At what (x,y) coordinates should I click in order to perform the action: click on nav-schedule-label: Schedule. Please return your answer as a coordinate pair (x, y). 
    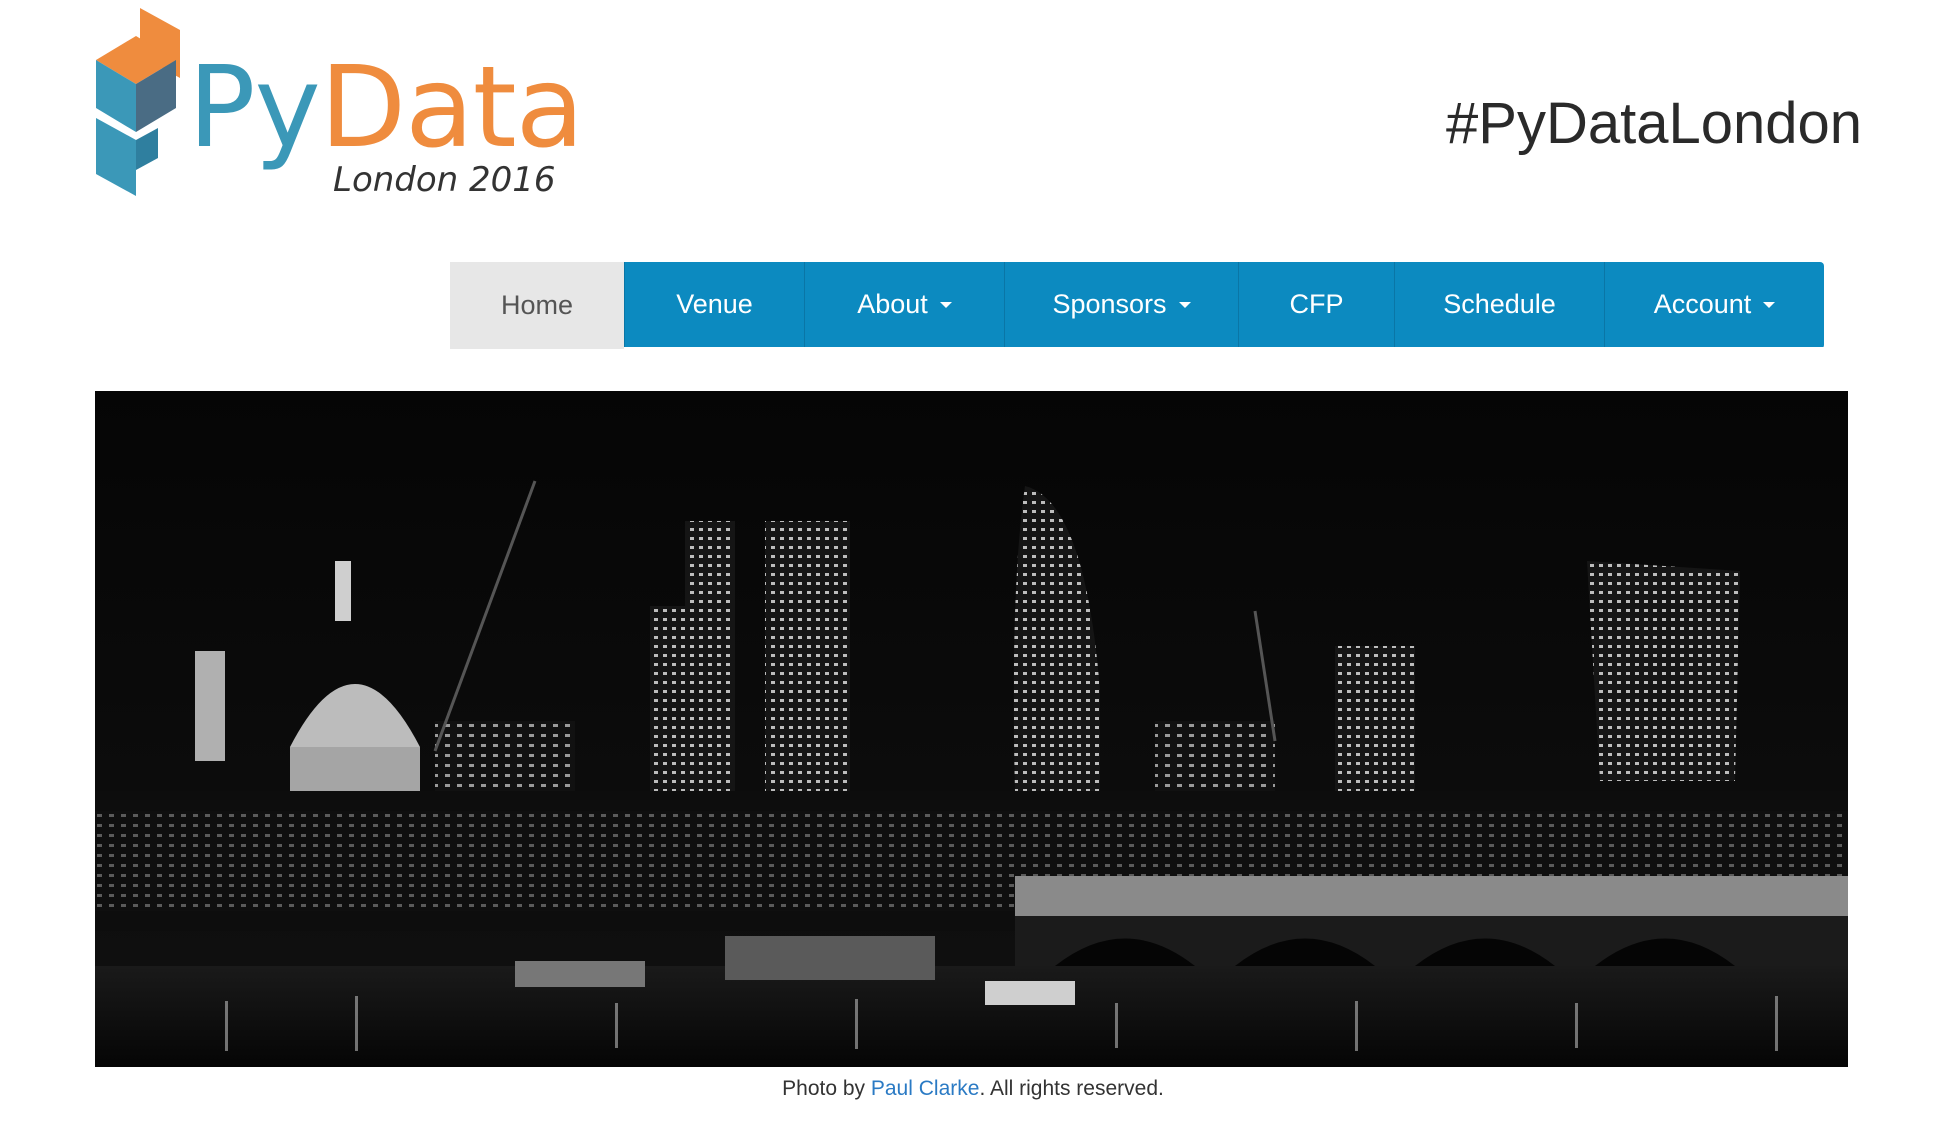
    Looking at the image, I should click on (1499, 304).